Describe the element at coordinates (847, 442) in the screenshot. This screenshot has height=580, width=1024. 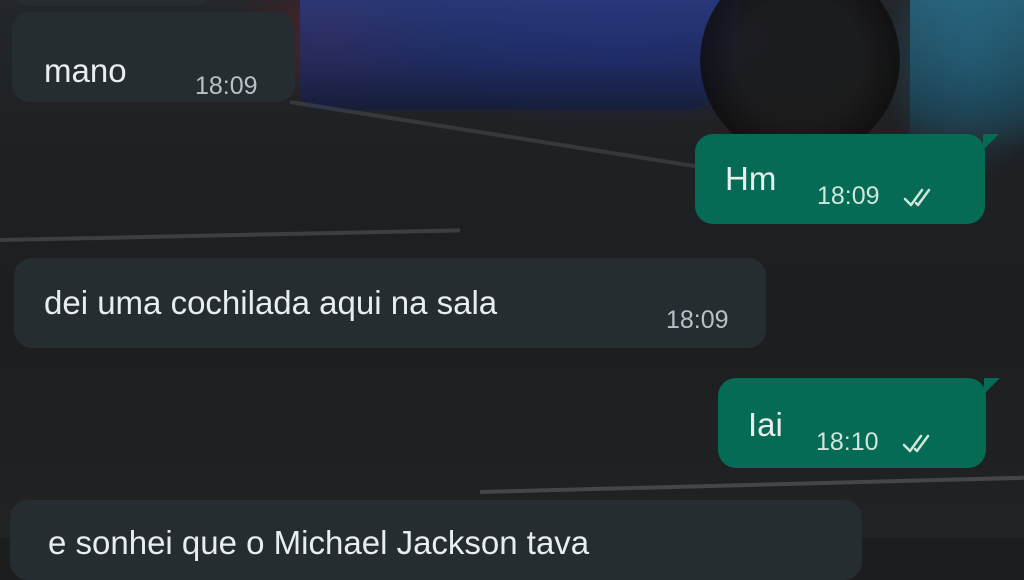
I see `message-timestamp: 18:10` at that location.